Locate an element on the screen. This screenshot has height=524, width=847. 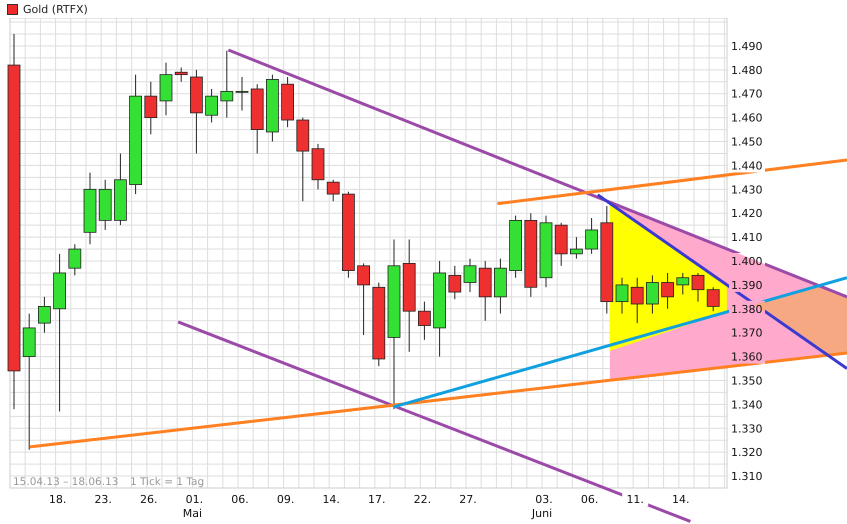
tick-info-label: 1 Tick = 1 Tag is located at coordinates (167, 482).